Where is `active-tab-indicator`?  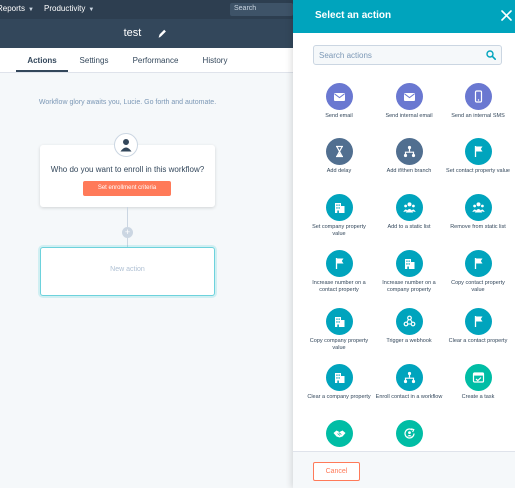 active-tab-indicator is located at coordinates (42, 71).